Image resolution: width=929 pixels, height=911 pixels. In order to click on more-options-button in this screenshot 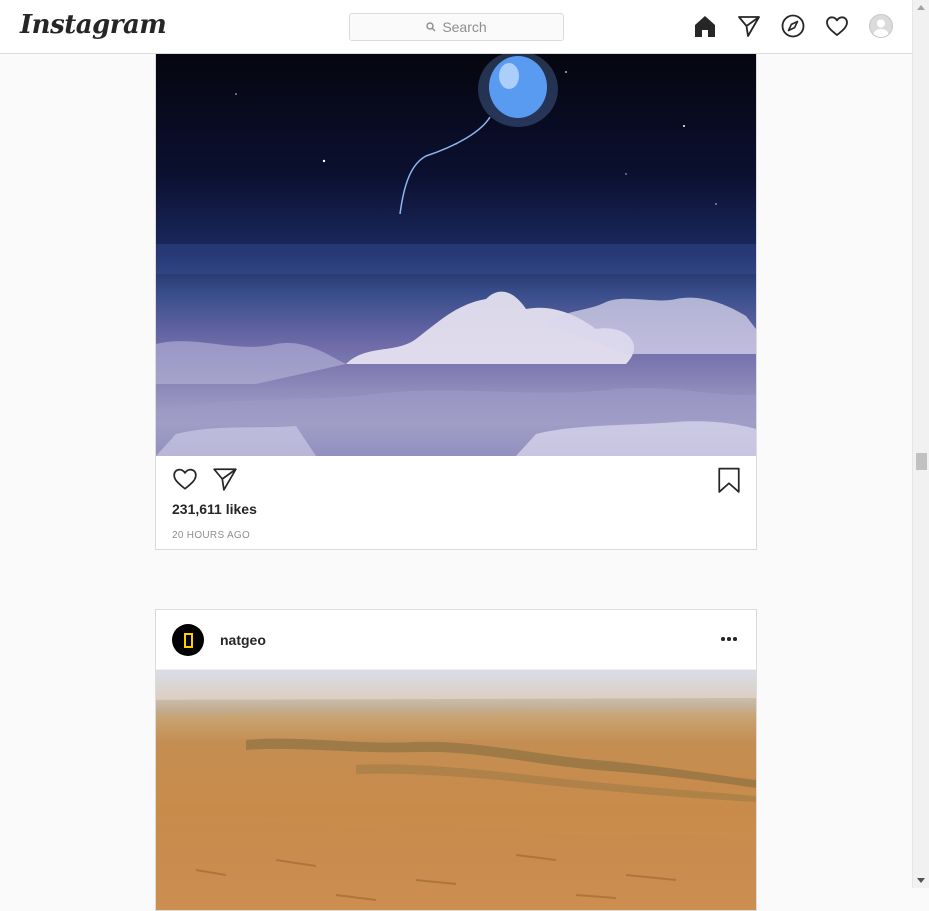, I will do `click(729, 639)`.